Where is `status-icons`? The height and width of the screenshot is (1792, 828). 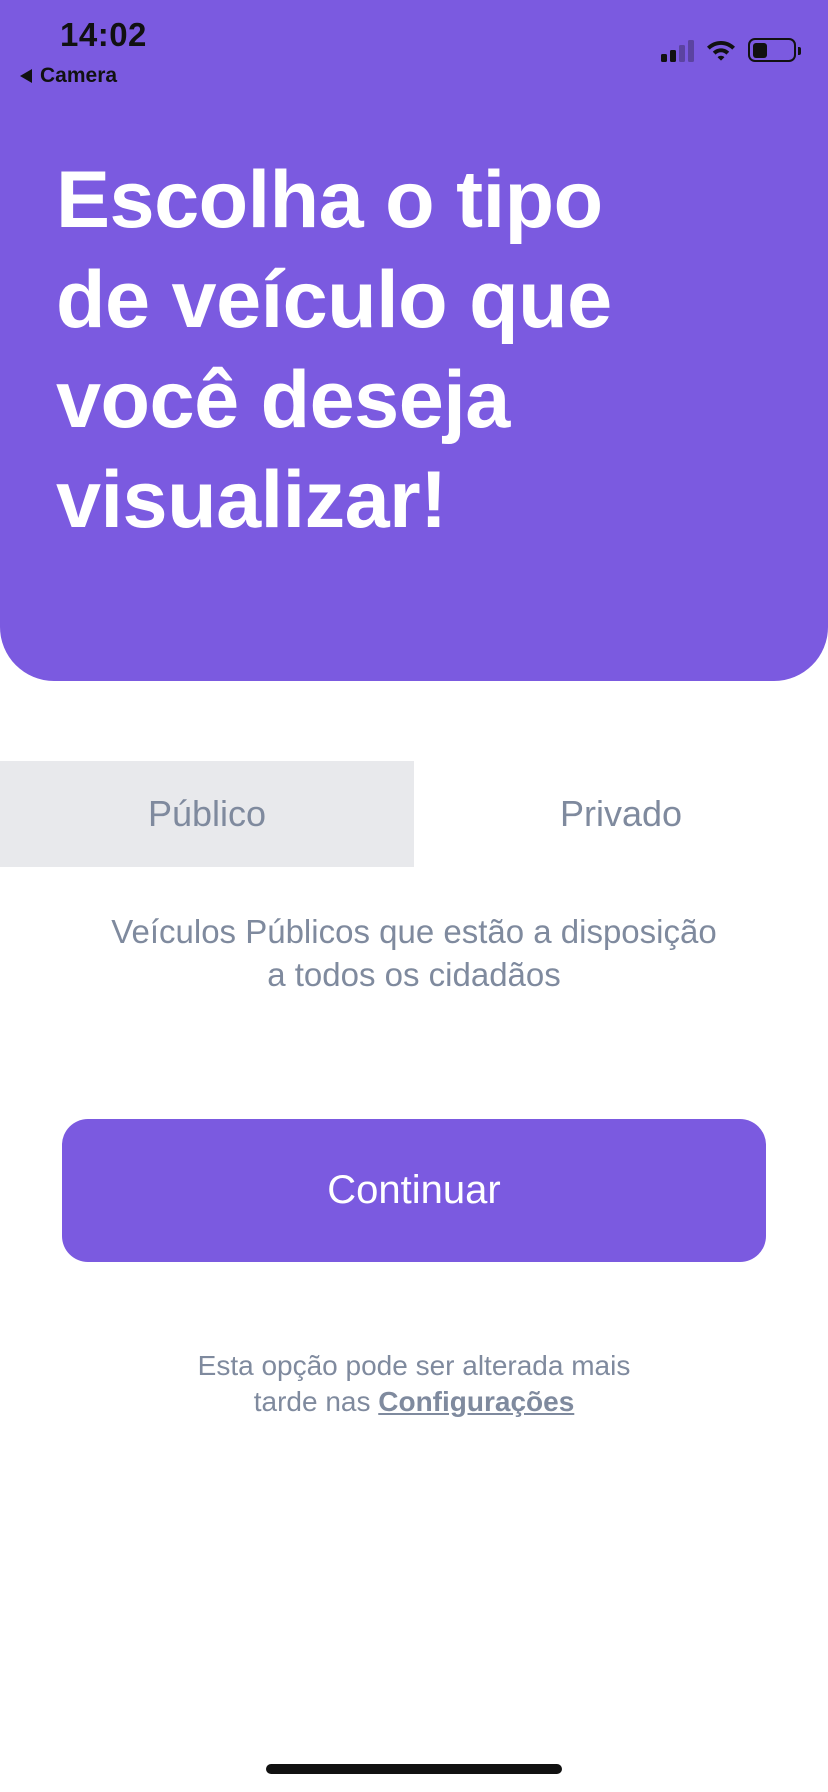 status-icons is located at coordinates (731, 50).